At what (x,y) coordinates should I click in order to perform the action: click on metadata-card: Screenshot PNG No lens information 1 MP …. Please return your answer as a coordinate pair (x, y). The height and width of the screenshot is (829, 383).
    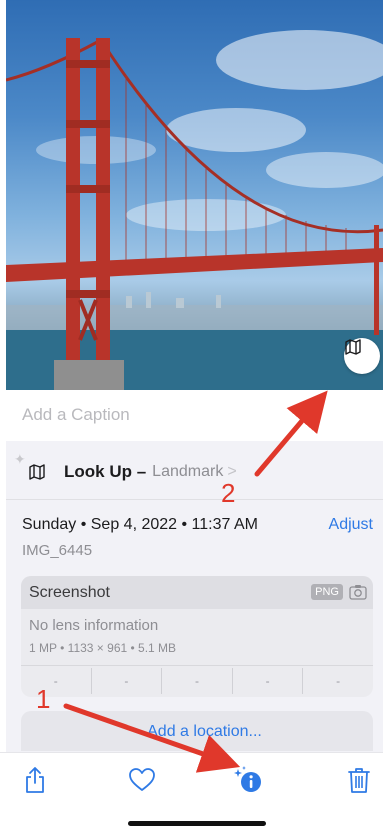
    Looking at the image, I should click on (197, 636).